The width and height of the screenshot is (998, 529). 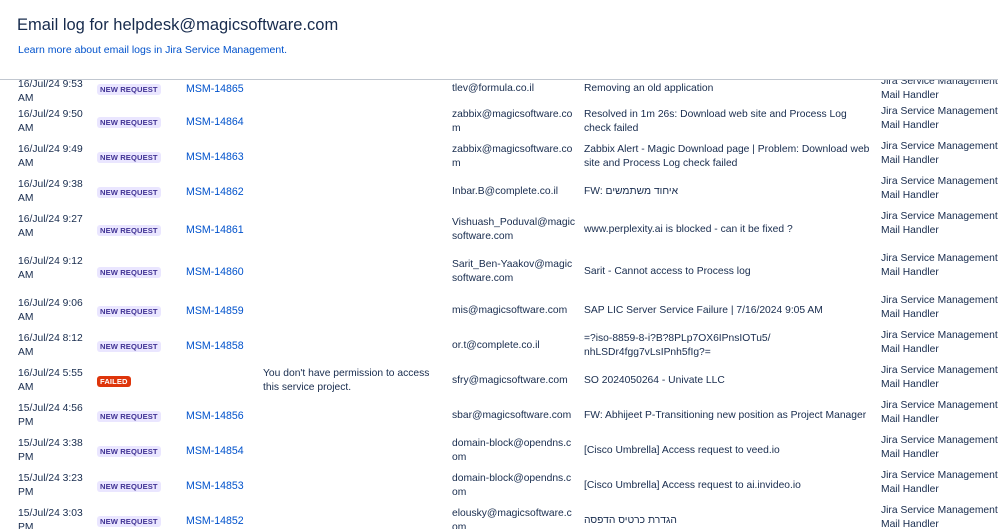 What do you see at coordinates (630, 520) in the screenshot?
I see `email-subject: הגדרת כרטיס הדפסה` at bounding box center [630, 520].